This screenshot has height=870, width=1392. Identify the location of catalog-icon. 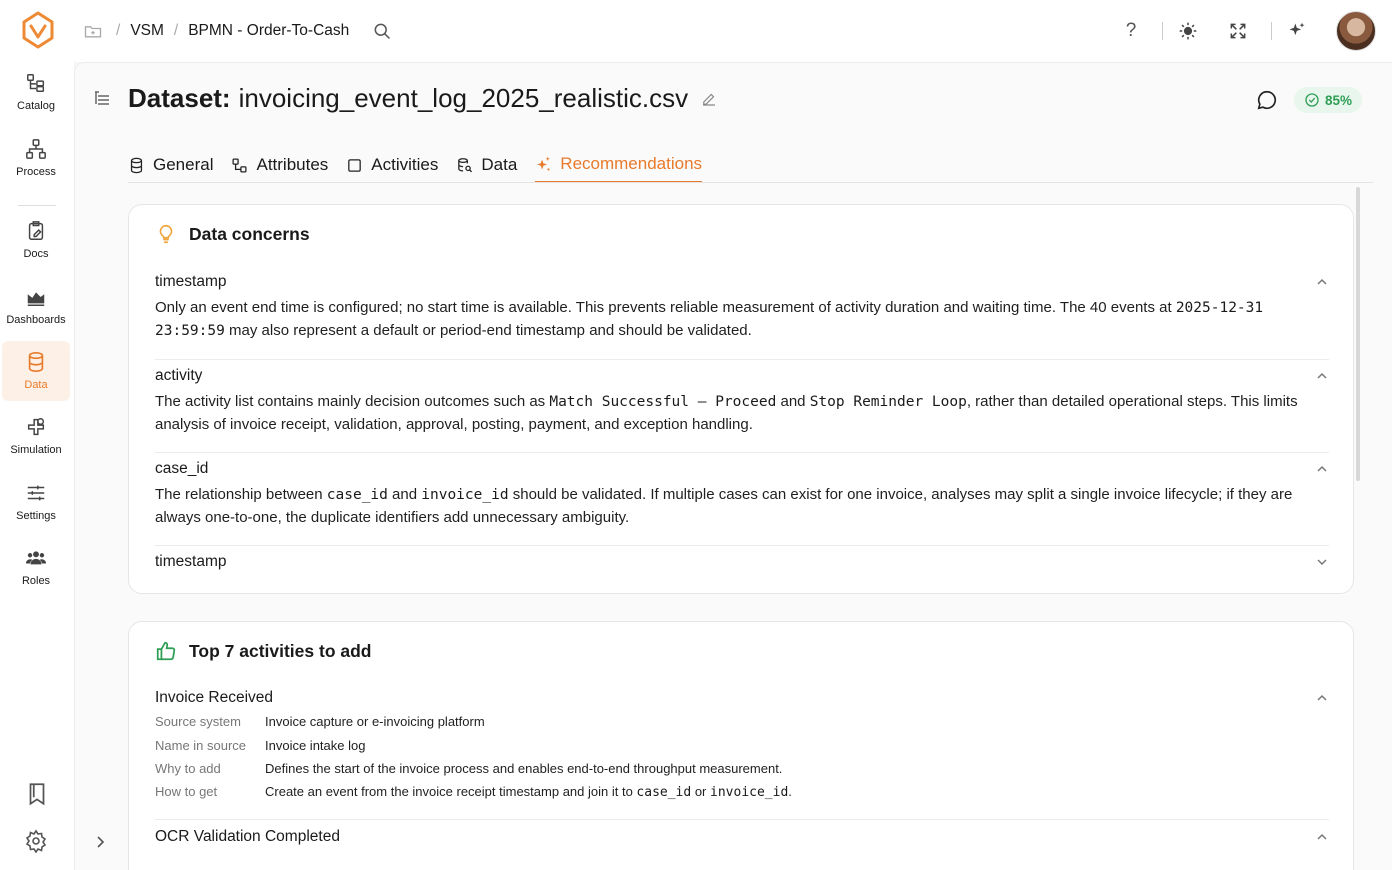
(36, 83).